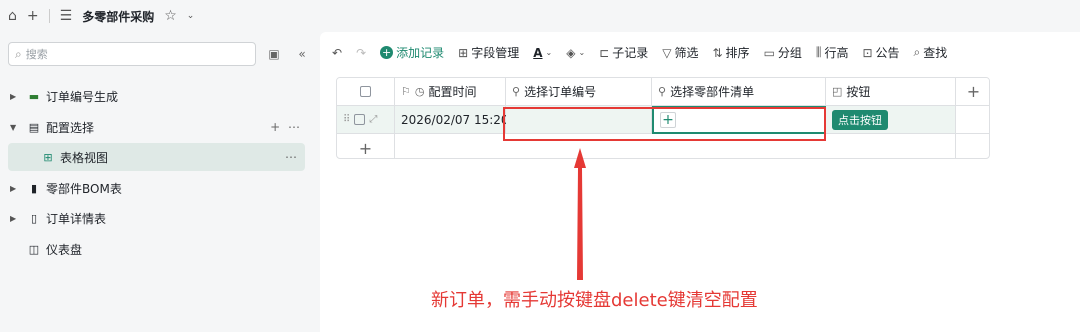  What do you see at coordinates (664, 124) in the screenshot?
I see `highlight-box` at bounding box center [664, 124].